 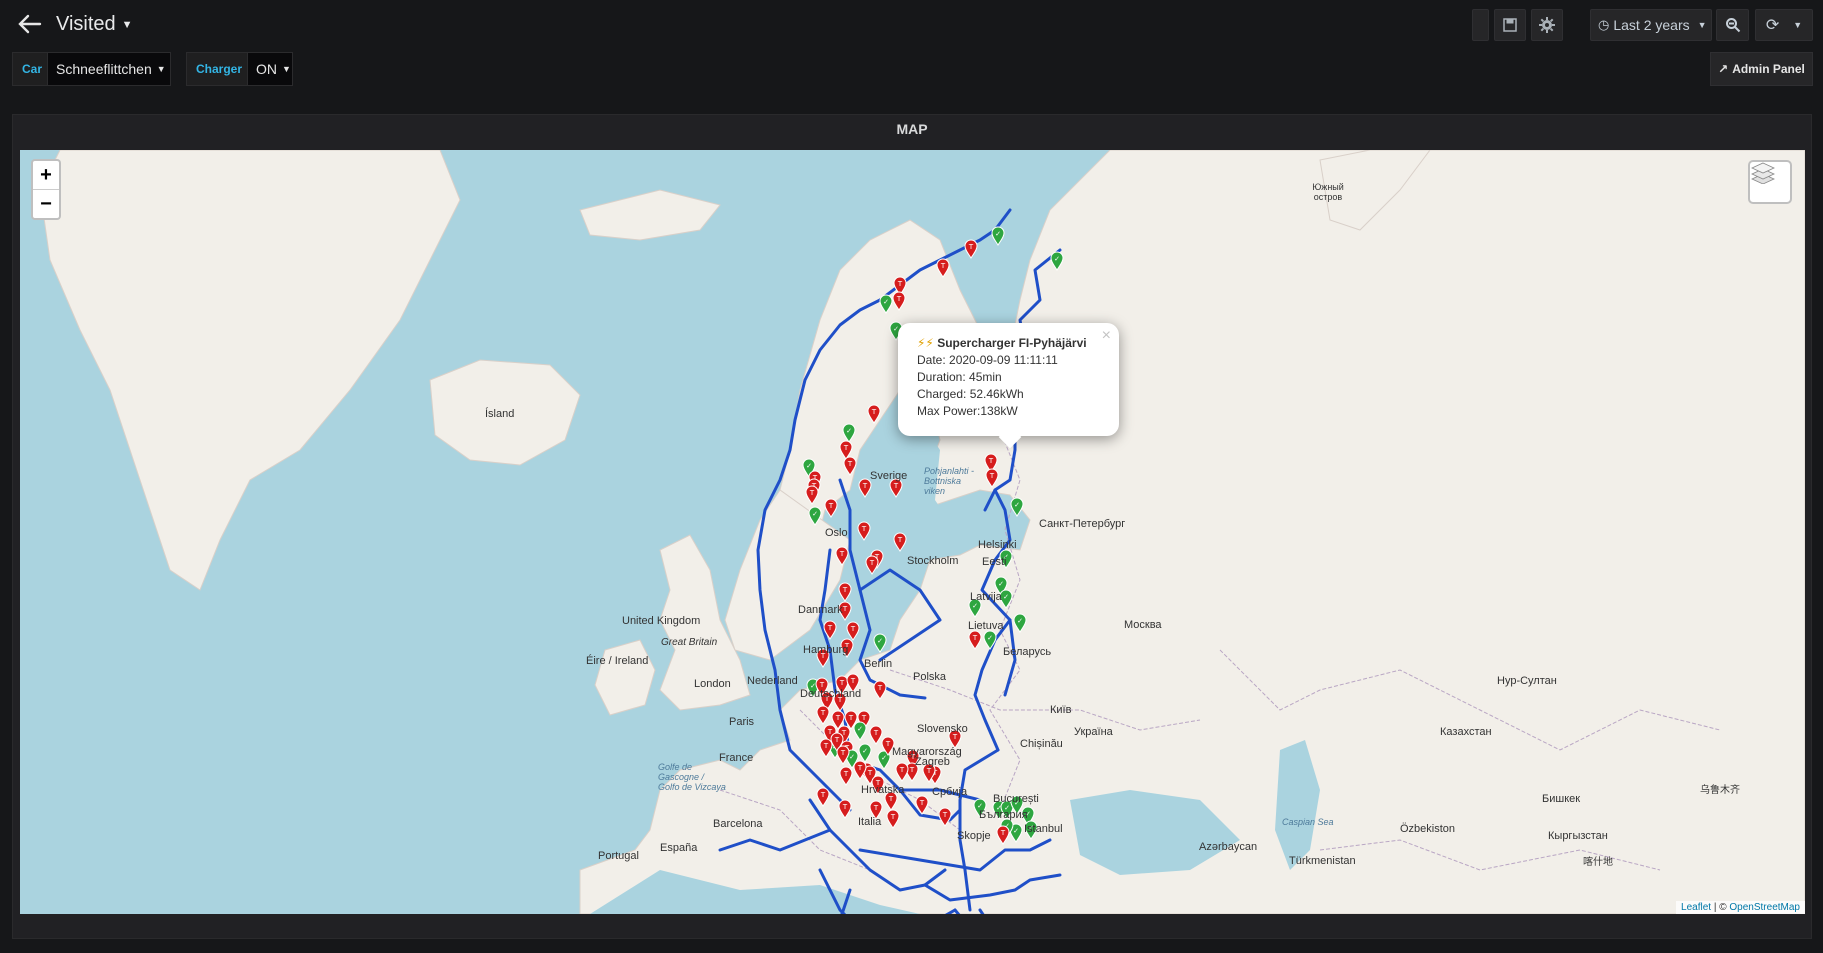 What do you see at coordinates (1012, 343) in the screenshot?
I see `popup-title: Supercharger FI-Pyhäjärvi` at bounding box center [1012, 343].